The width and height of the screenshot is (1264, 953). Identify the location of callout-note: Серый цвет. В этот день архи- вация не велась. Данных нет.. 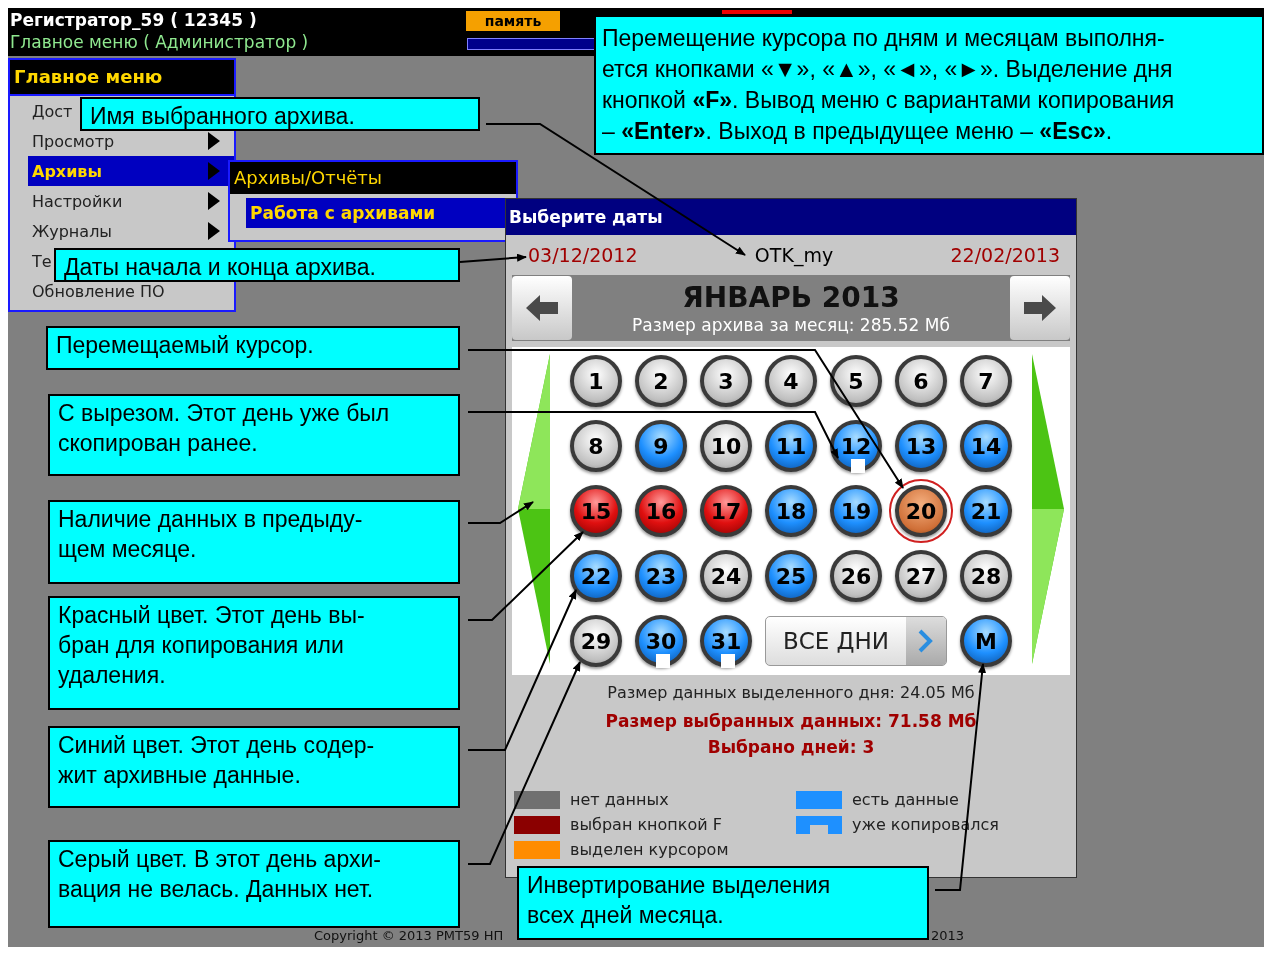
(254, 884).